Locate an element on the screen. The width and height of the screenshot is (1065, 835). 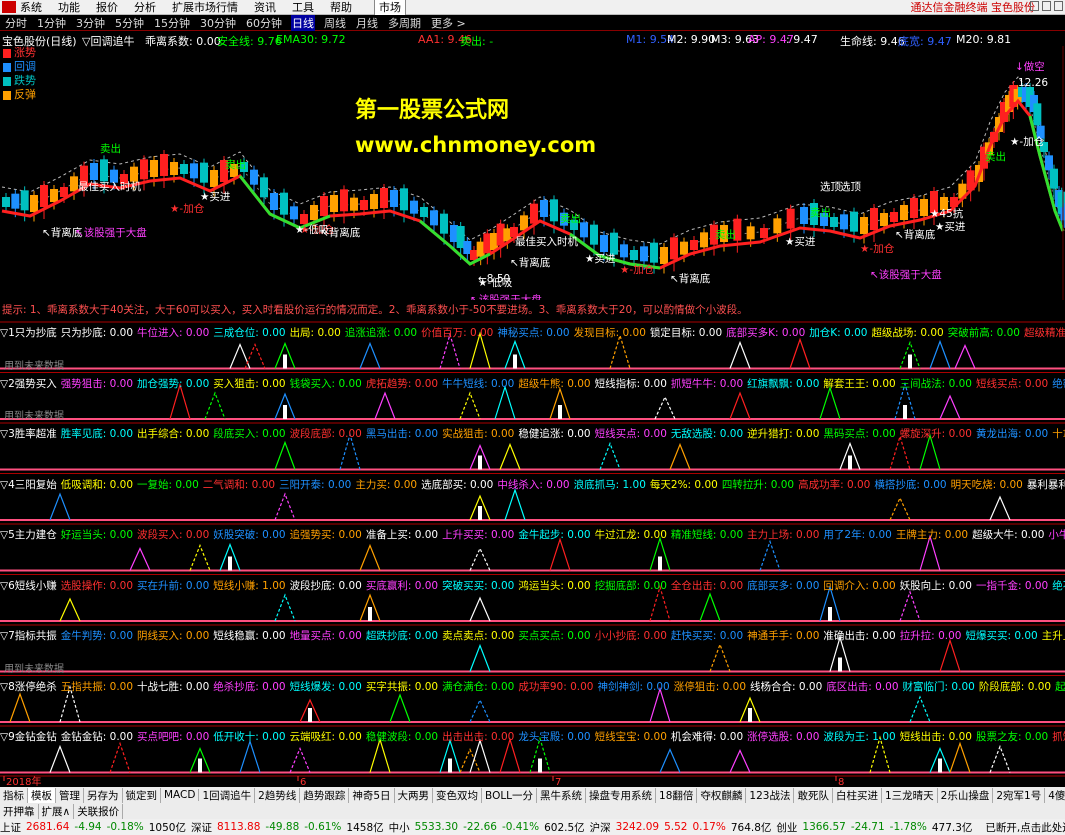
panel-indicator-value: 一复始: 0.00 is located at coordinates (168, 484).